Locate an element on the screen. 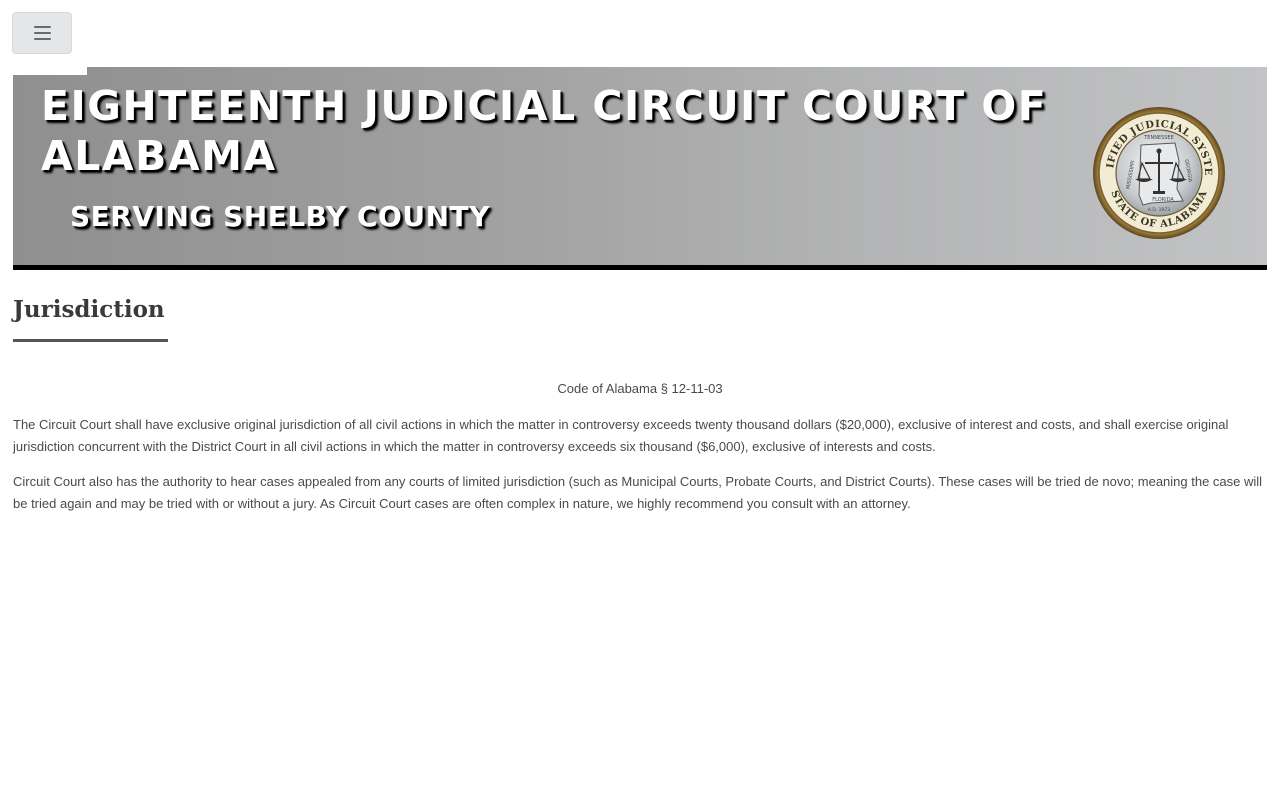  seal-date-text: A.D. 1973 is located at coordinates (1159, 210).